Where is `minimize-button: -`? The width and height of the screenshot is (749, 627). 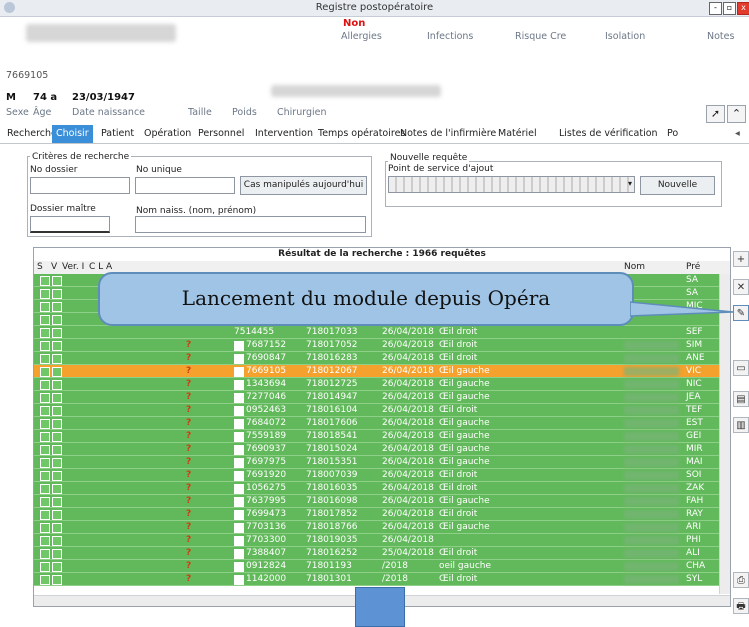 minimize-button: - is located at coordinates (715, 8).